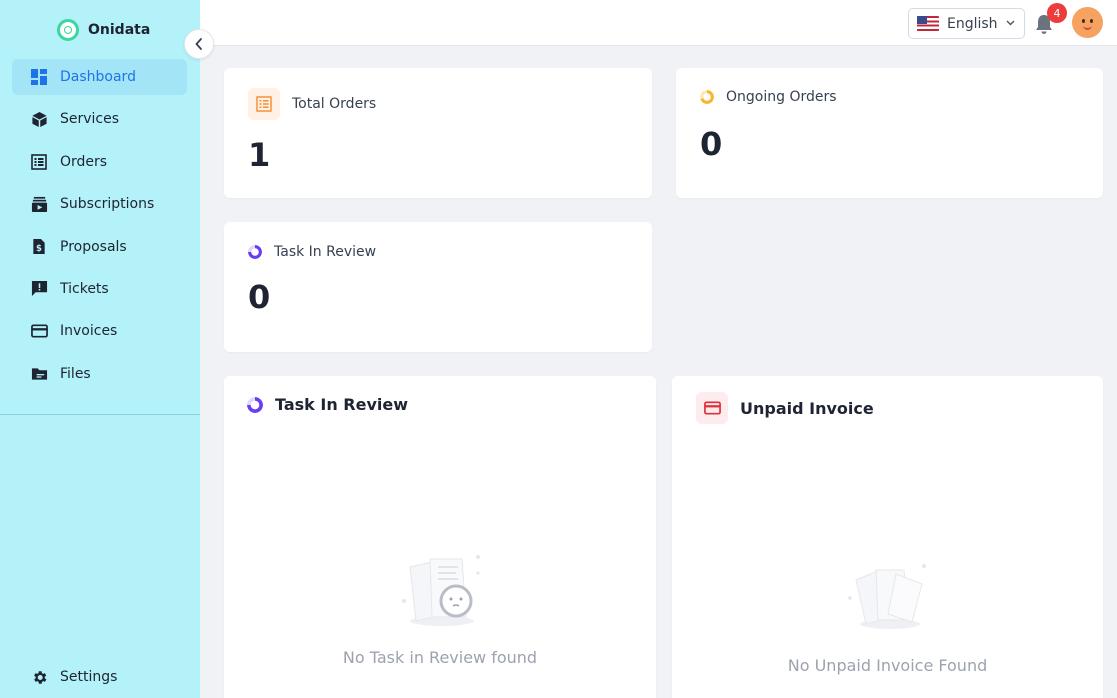 The width and height of the screenshot is (1117, 698). I want to click on cube-icon, so click(39, 119).